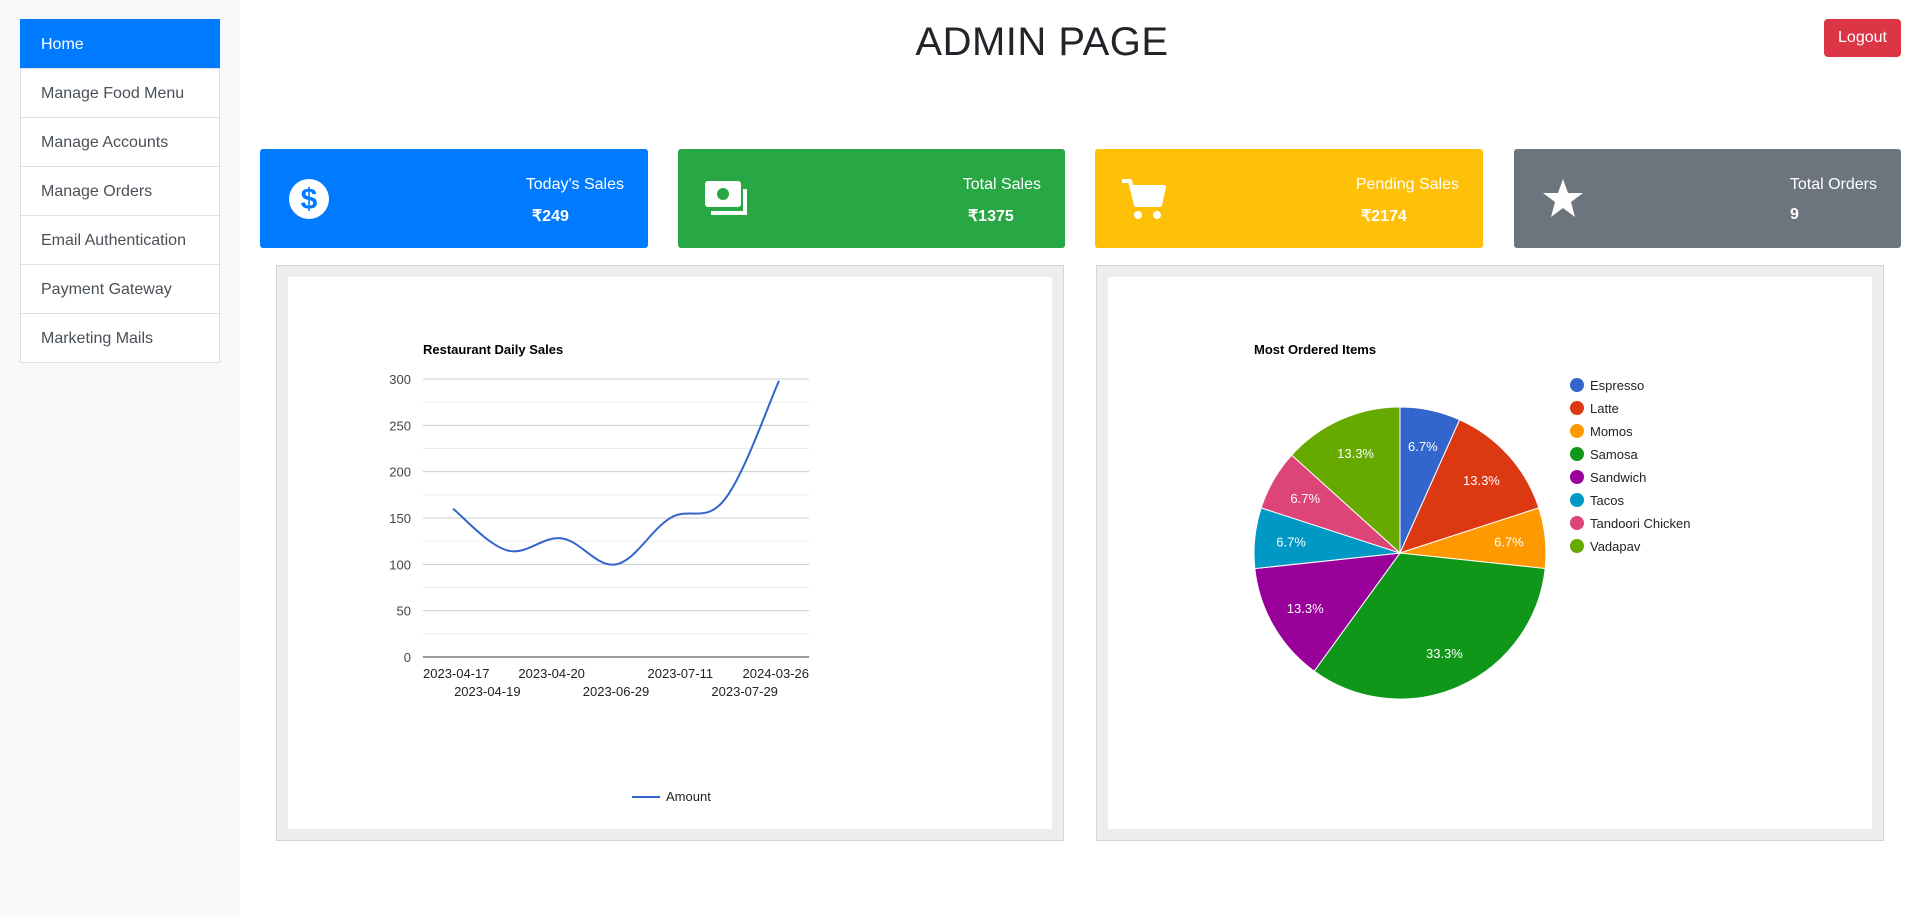 The height and width of the screenshot is (916, 1920). I want to click on sidebar-item-manage-orders: Manage Orders, so click(120, 191).